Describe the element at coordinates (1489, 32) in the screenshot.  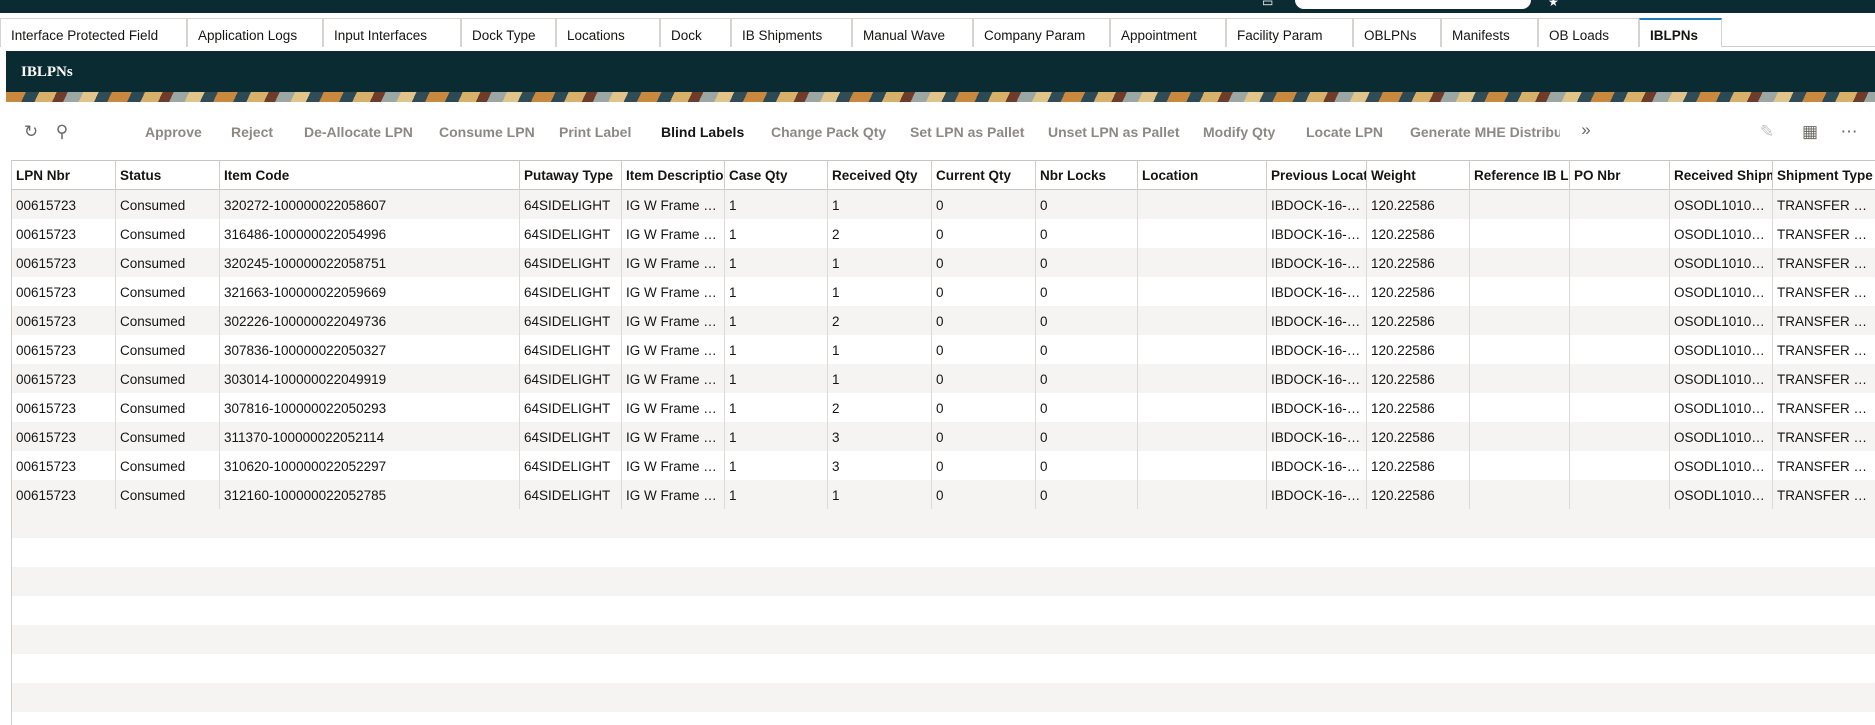
I see `tab-manifests: Manifests` at that location.